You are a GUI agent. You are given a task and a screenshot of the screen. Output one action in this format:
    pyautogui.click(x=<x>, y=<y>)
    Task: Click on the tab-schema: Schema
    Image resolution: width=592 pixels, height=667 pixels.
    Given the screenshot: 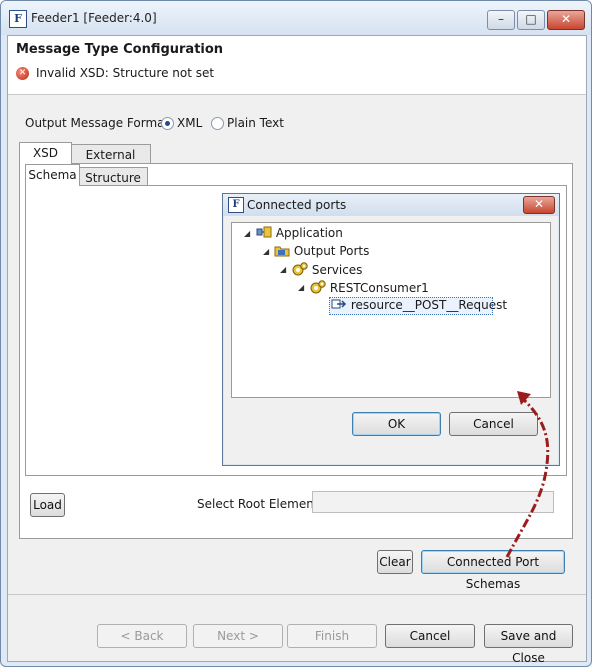 What is the action you would take?
    pyautogui.click(x=52, y=175)
    